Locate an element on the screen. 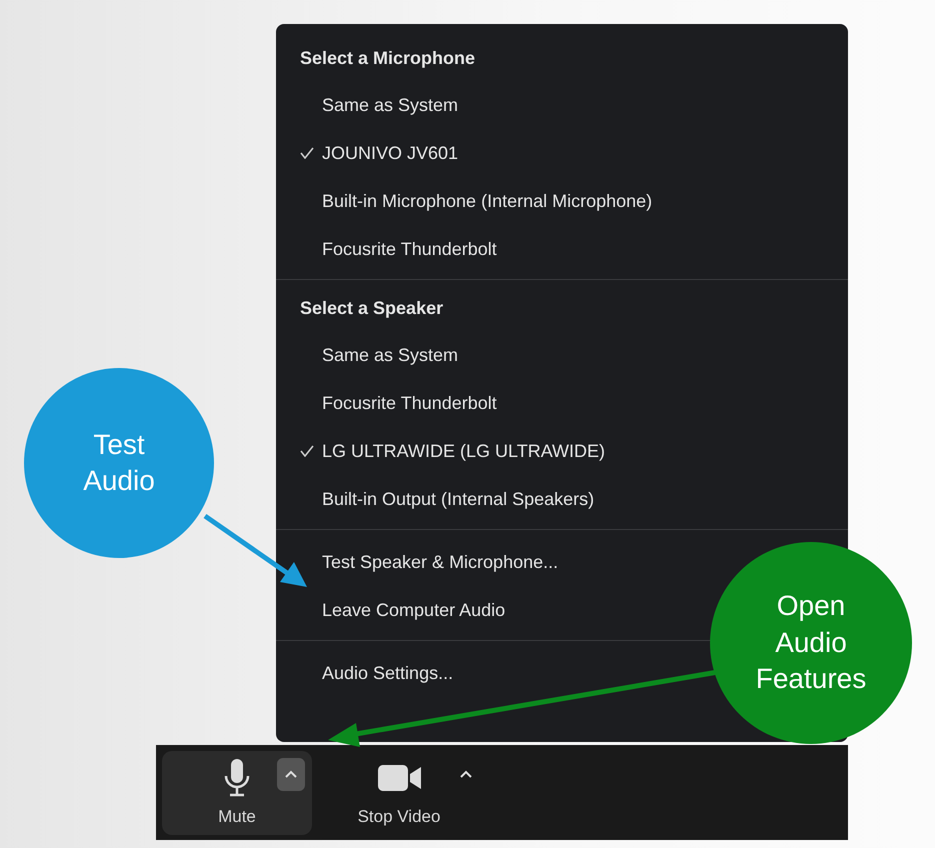 This screenshot has height=848, width=935. menu-item: Built-in Output (Internal Speakers) is located at coordinates (440, 499).